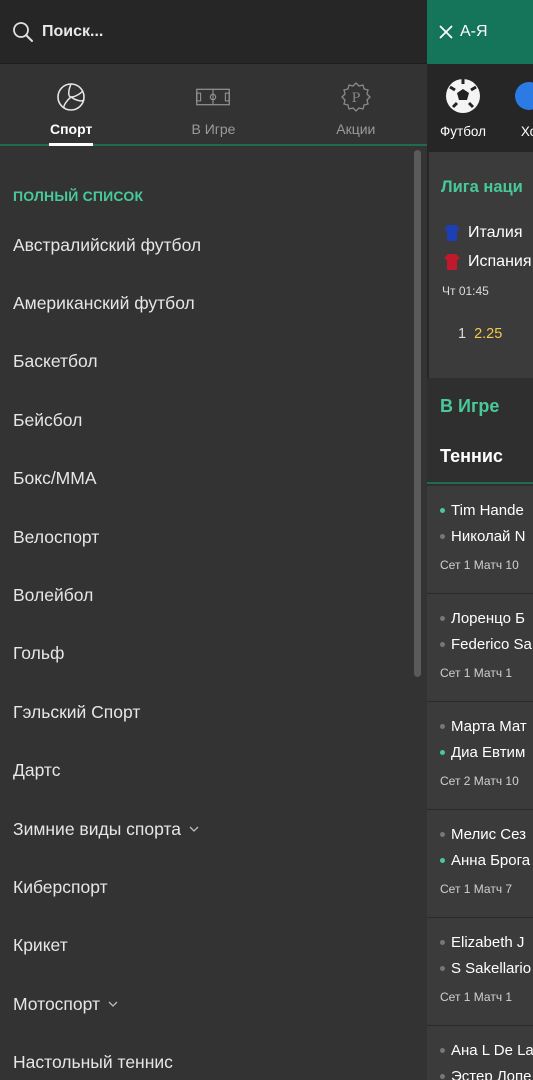  Describe the element at coordinates (200, 479) in the screenshot. I see `sport-list-item: Бокс/MMA` at that location.